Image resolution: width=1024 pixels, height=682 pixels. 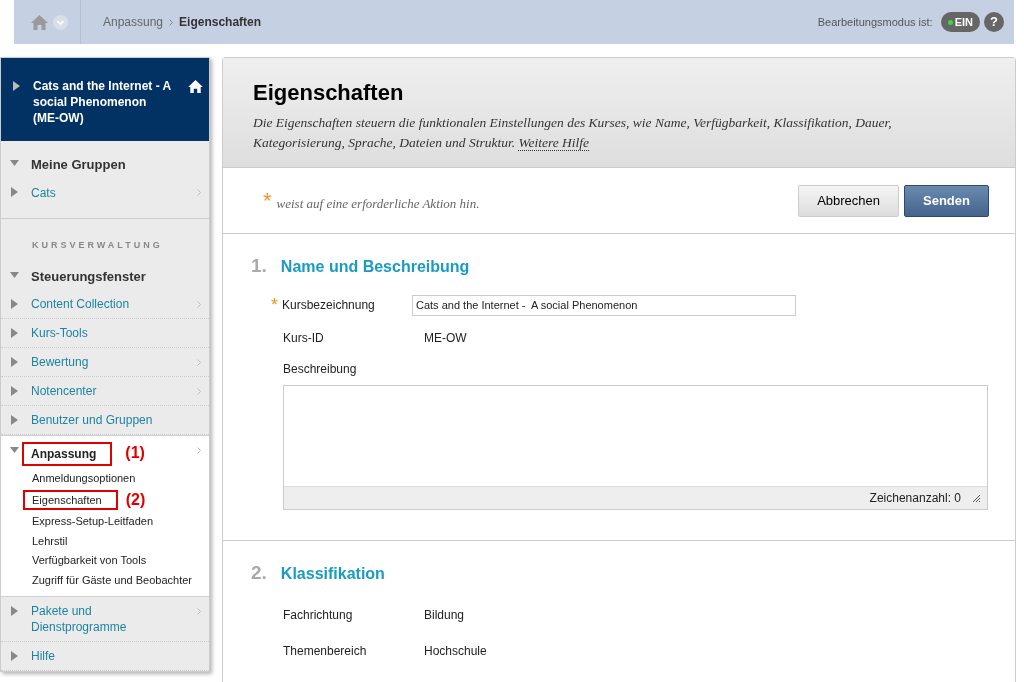 What do you see at coordinates (976, 497) in the screenshot?
I see `resize-handle-icon` at bounding box center [976, 497].